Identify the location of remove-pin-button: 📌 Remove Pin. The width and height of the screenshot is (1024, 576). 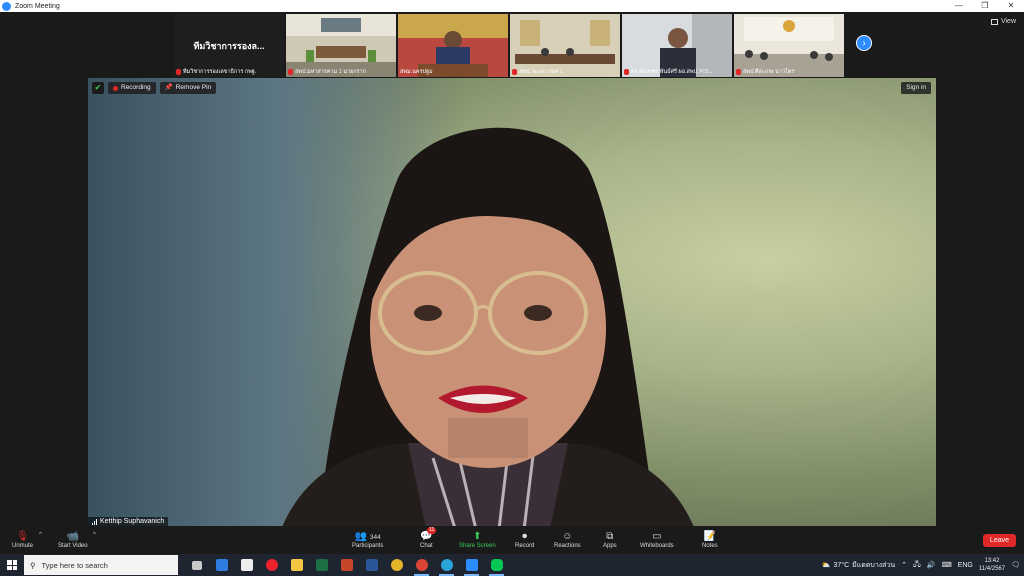
(188, 88).